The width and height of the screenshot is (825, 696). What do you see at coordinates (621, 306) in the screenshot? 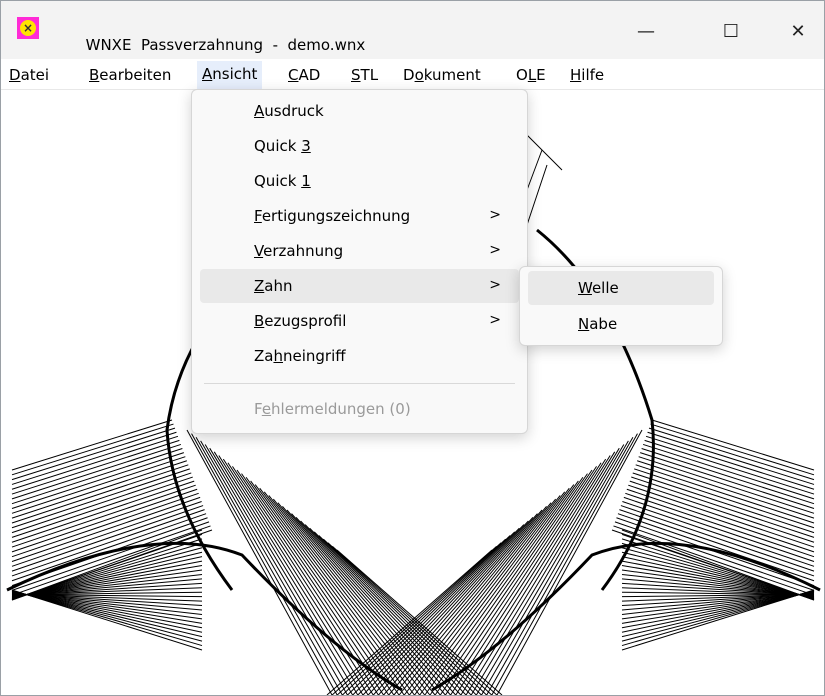
I see `zahn-submenu: Welle Nabe` at bounding box center [621, 306].